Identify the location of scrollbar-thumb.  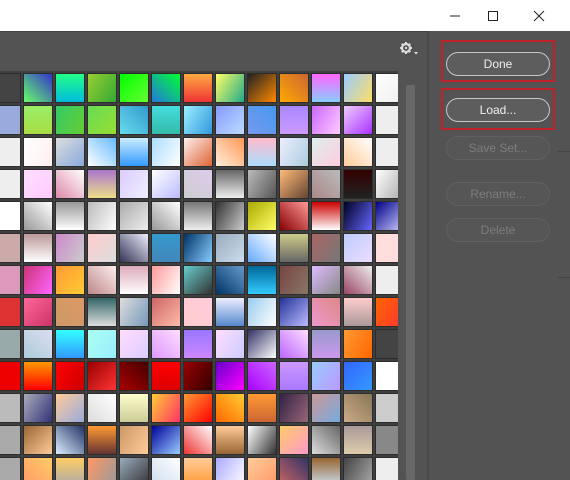
(410, 282).